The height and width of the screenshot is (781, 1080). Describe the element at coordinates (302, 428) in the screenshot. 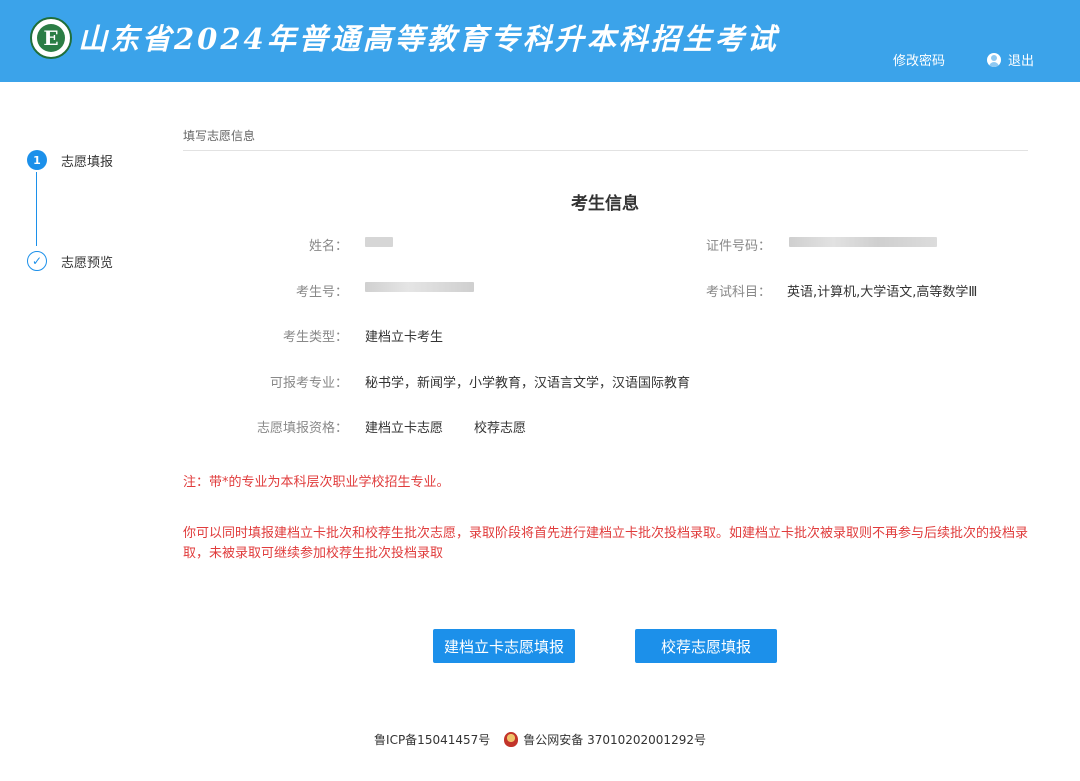

I see `qualification-label: 志愿填报资格：` at that location.